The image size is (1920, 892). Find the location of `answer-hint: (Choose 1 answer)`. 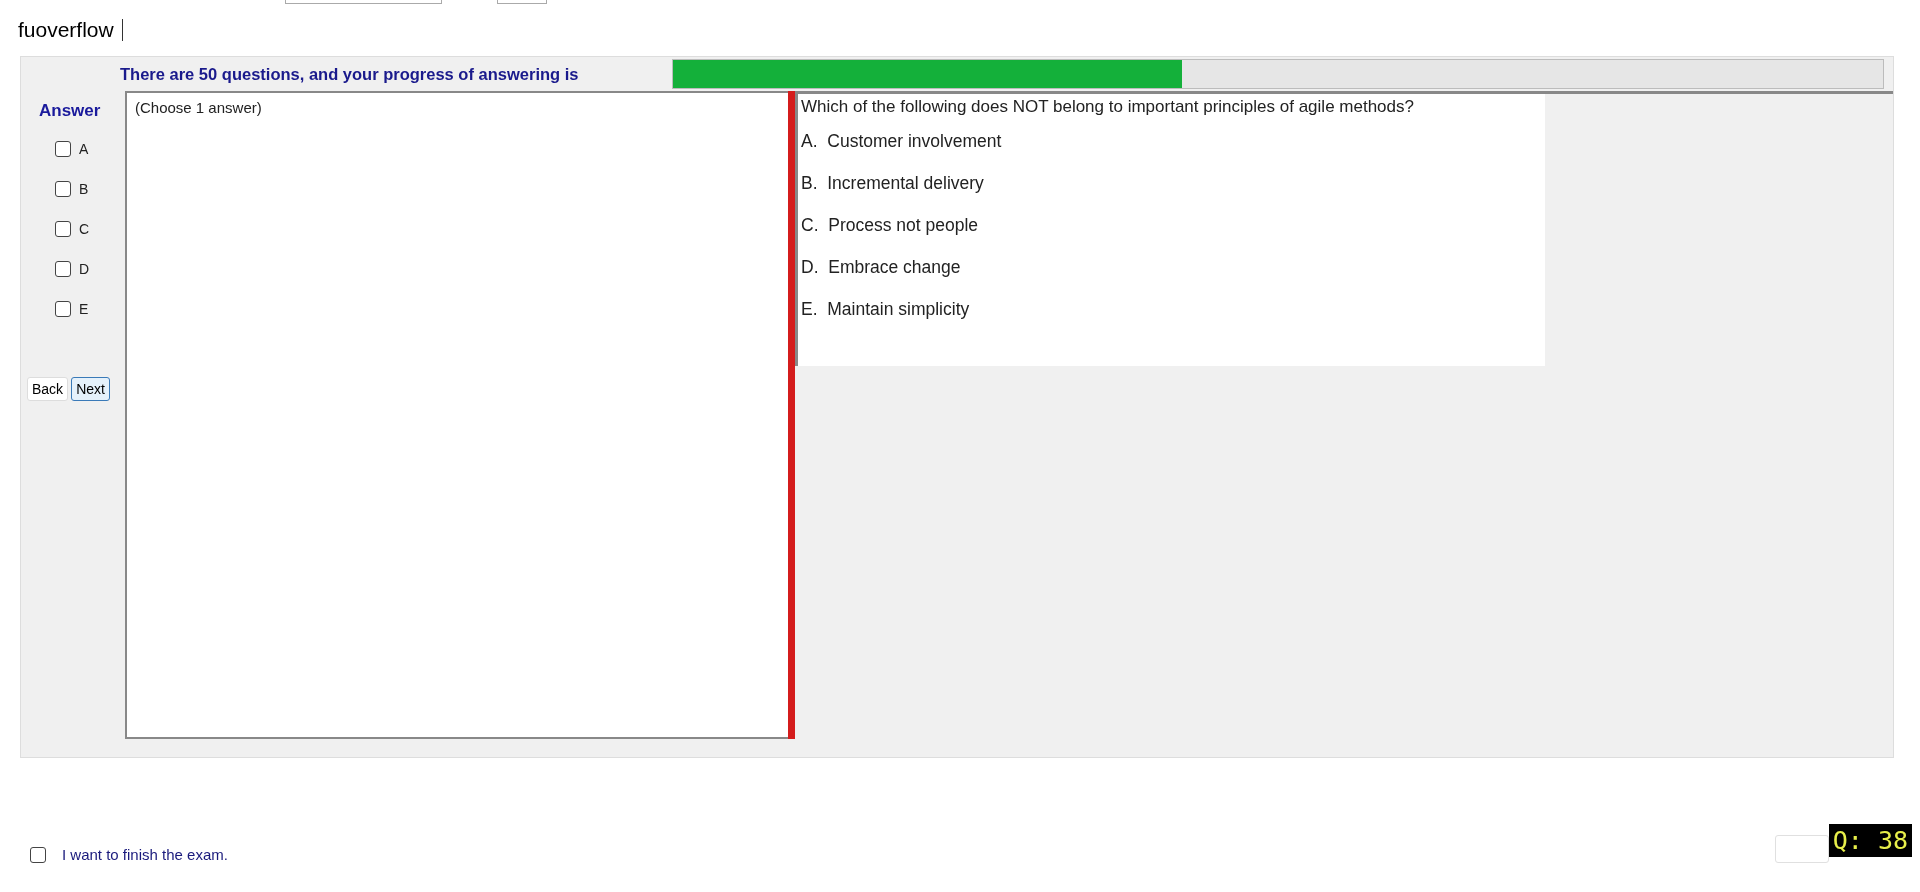

answer-hint: (Choose 1 answer) is located at coordinates (198, 107).